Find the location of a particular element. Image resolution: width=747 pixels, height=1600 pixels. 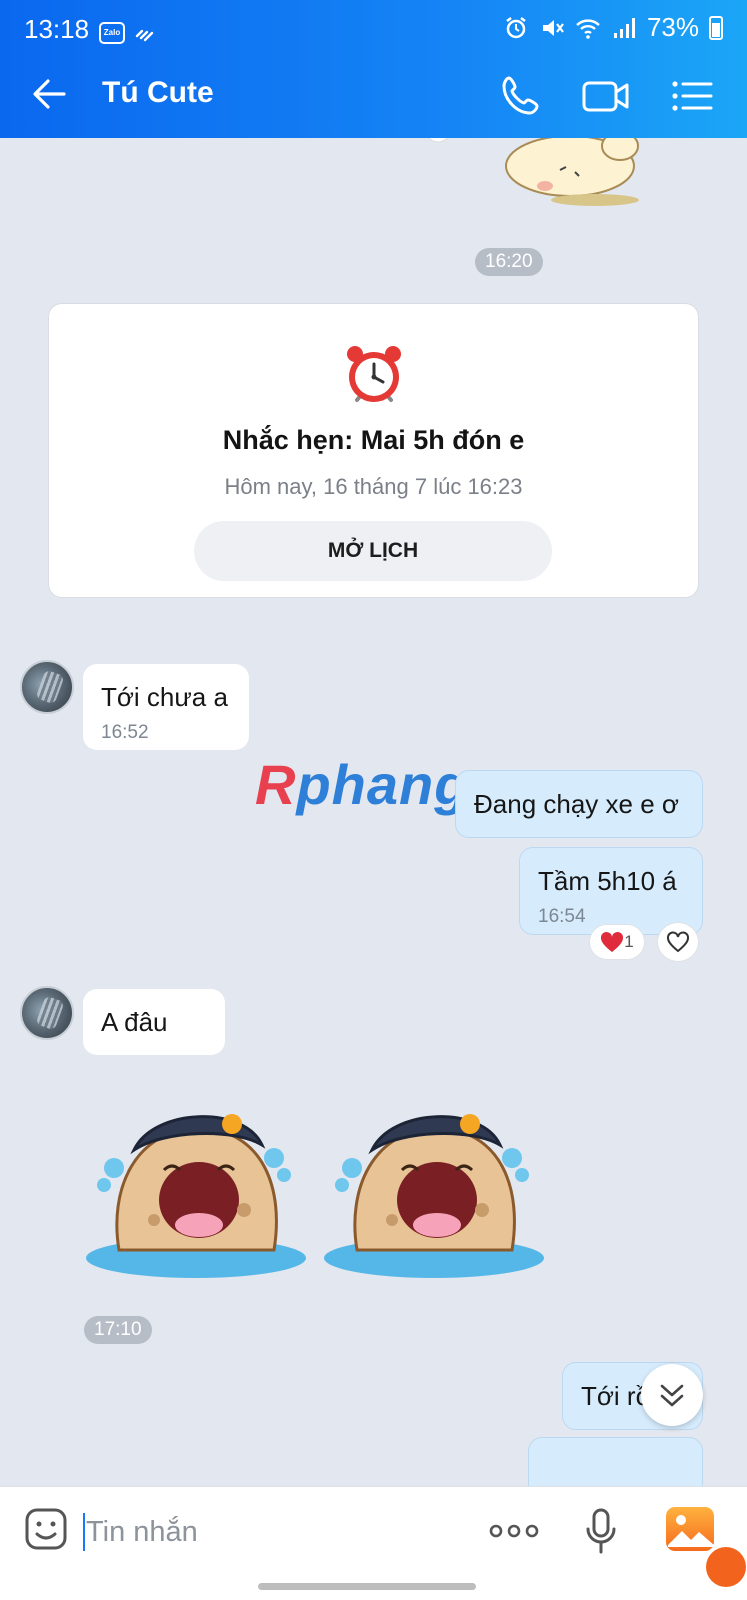

contact-name: Tú Cute is located at coordinates (158, 93).